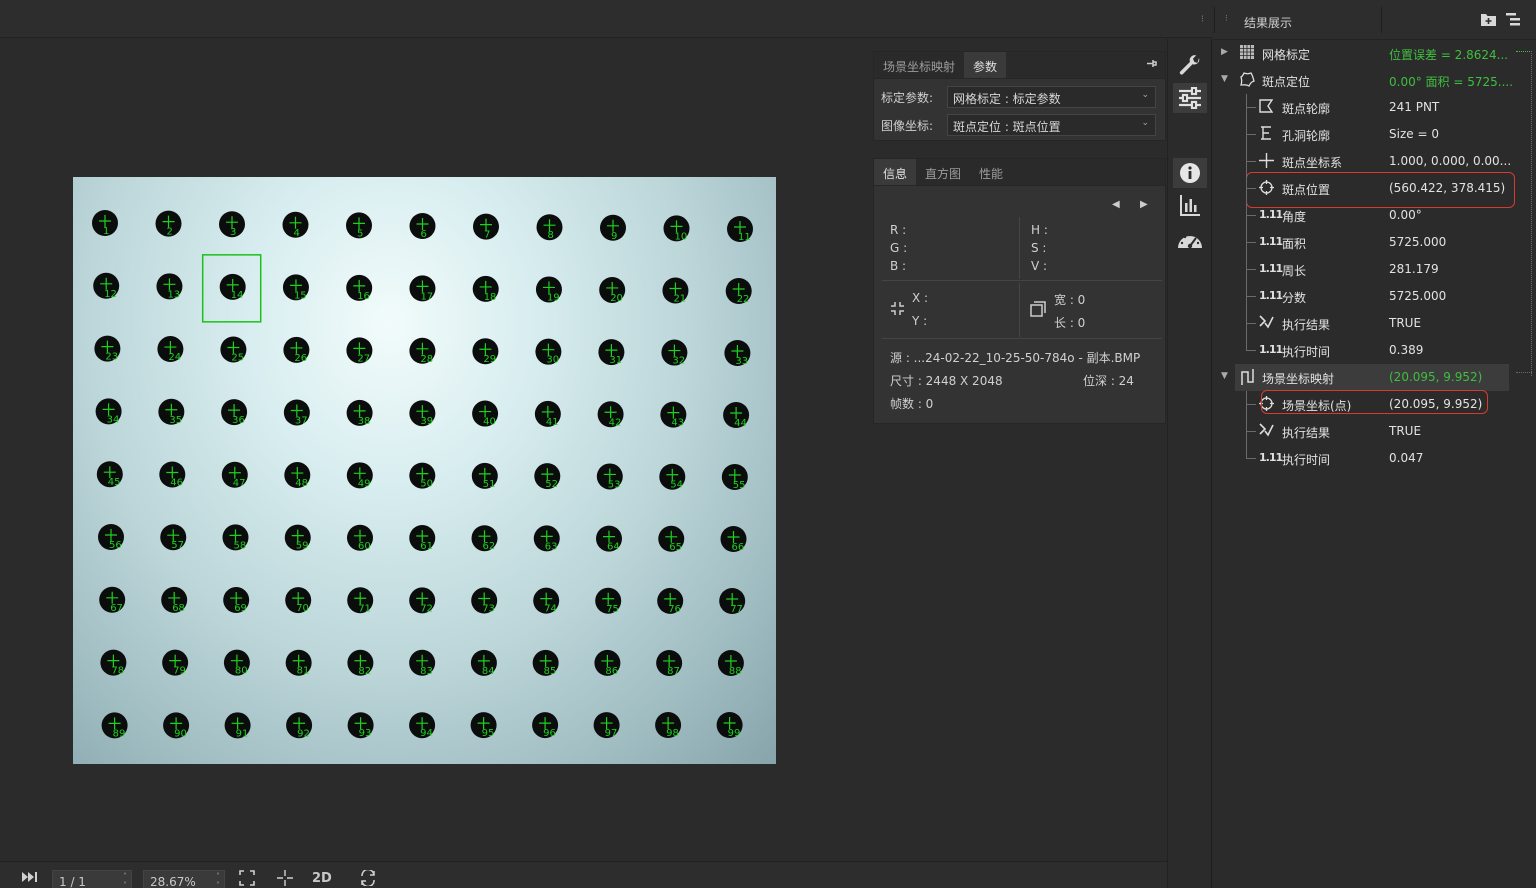 The height and width of the screenshot is (888, 1536). What do you see at coordinates (422, 413) in the screenshot?
I see `blob-marker: 39` at bounding box center [422, 413].